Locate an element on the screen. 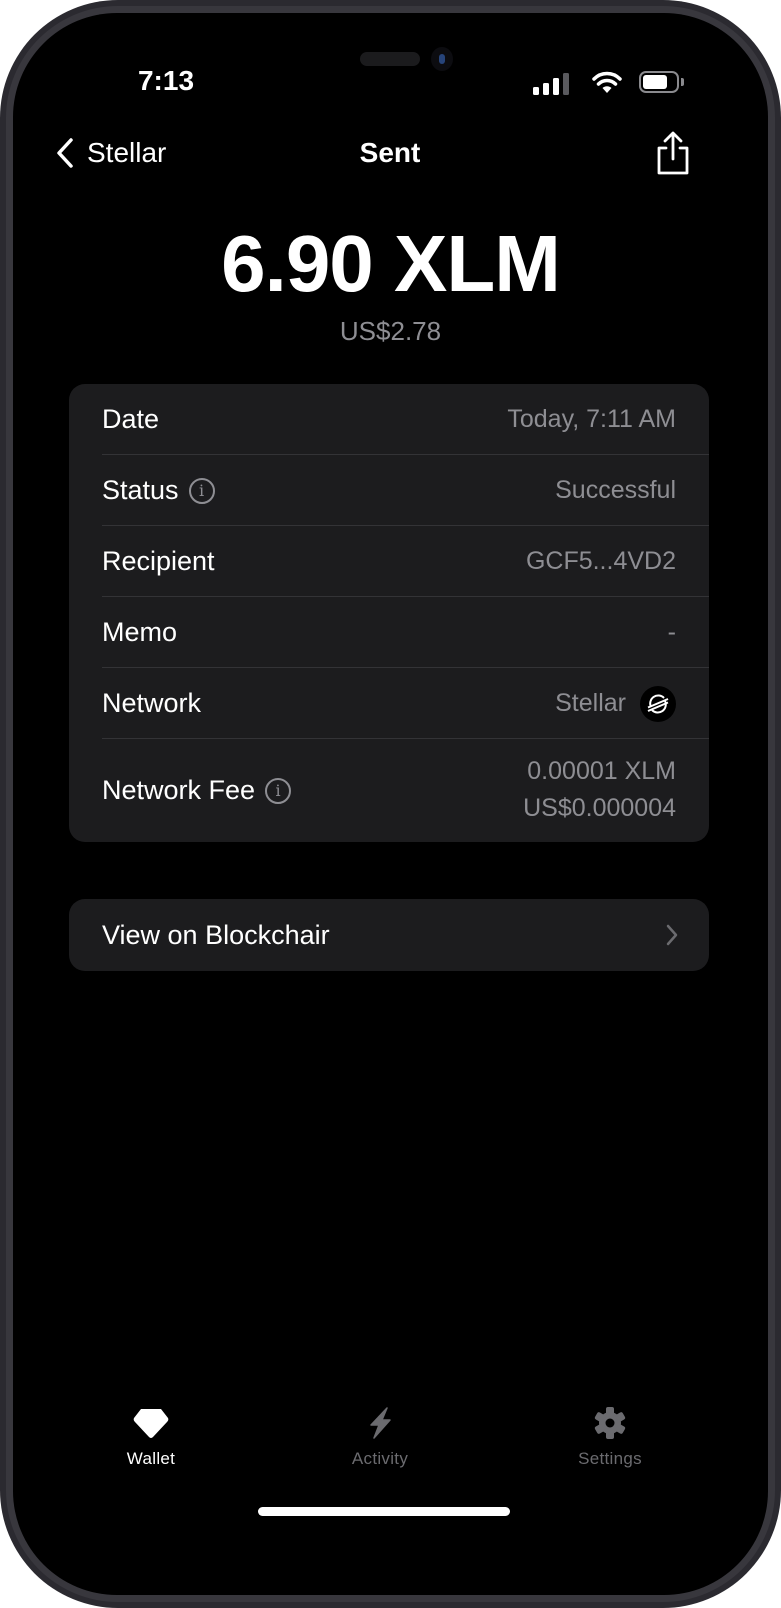  camera is located at coordinates (442, 59).